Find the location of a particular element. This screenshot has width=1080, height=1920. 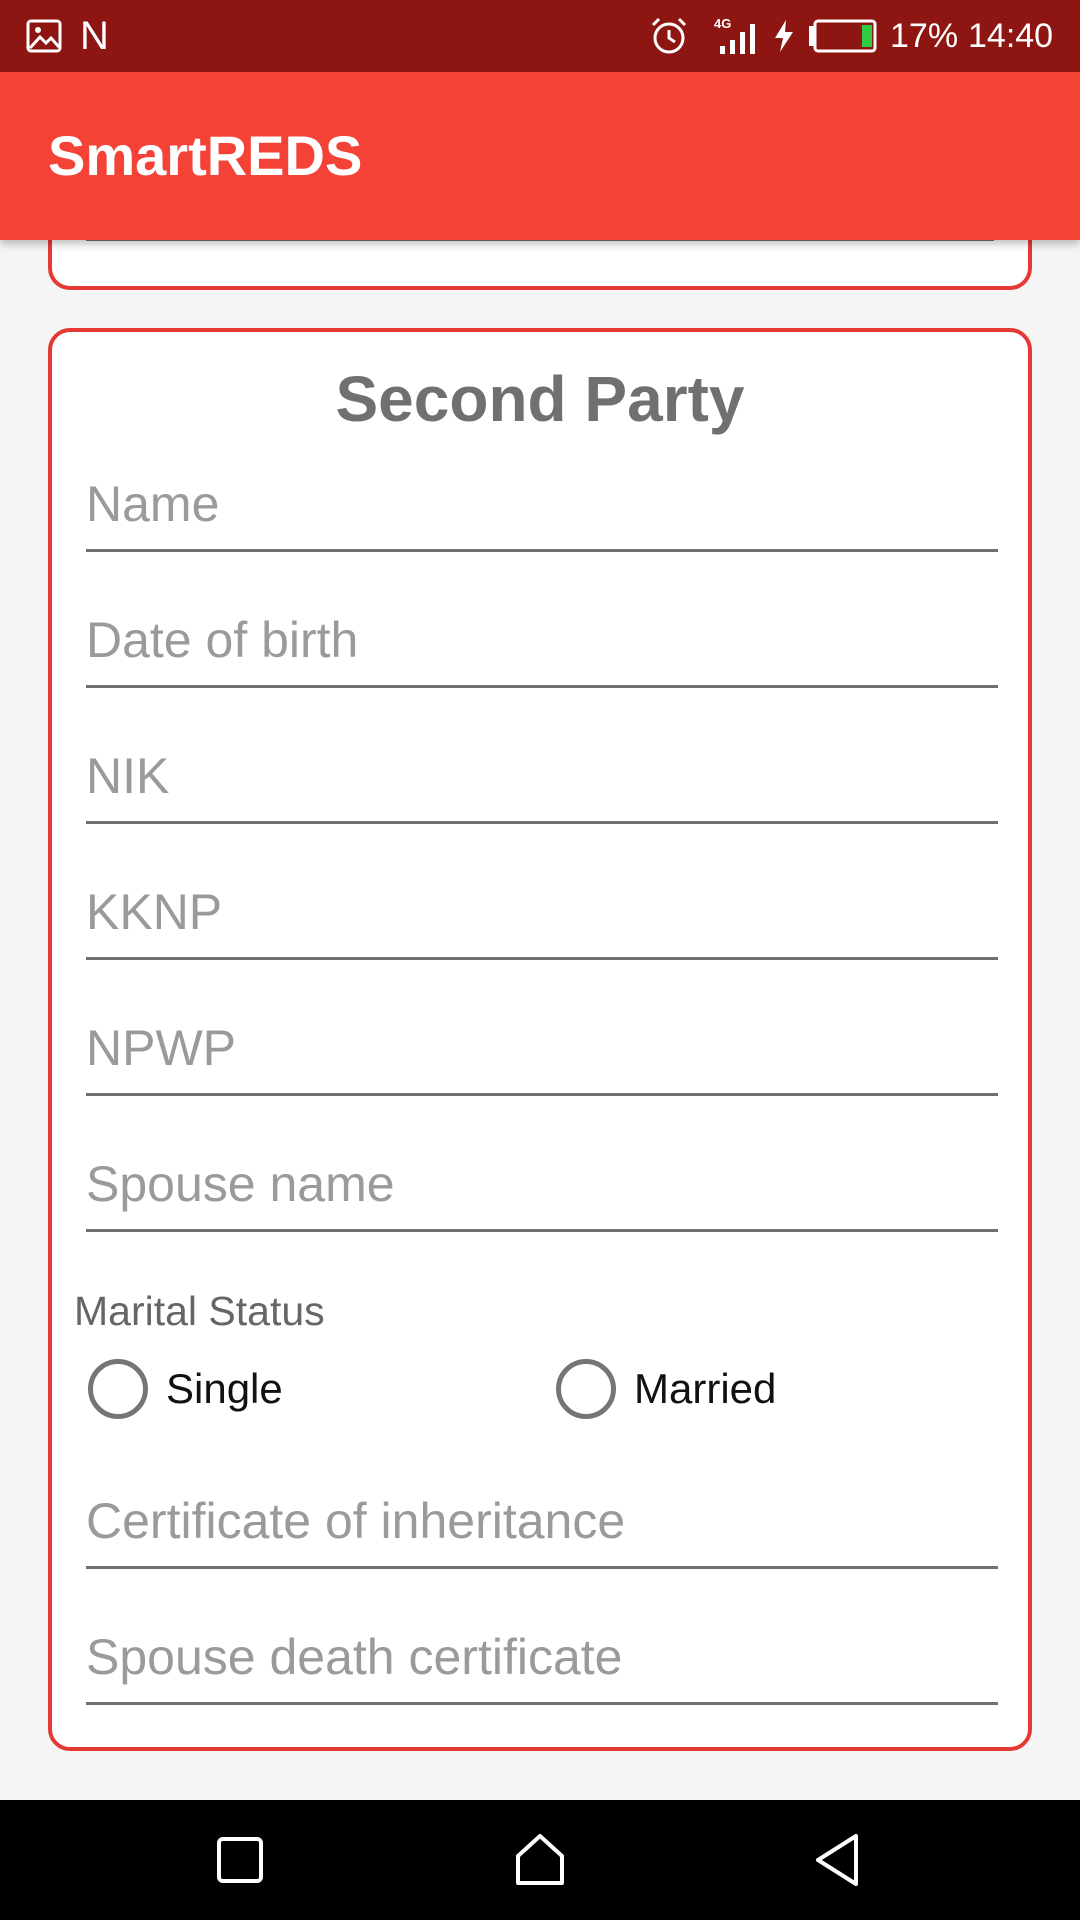

radio-single-label: Single is located at coordinates (224, 1389).